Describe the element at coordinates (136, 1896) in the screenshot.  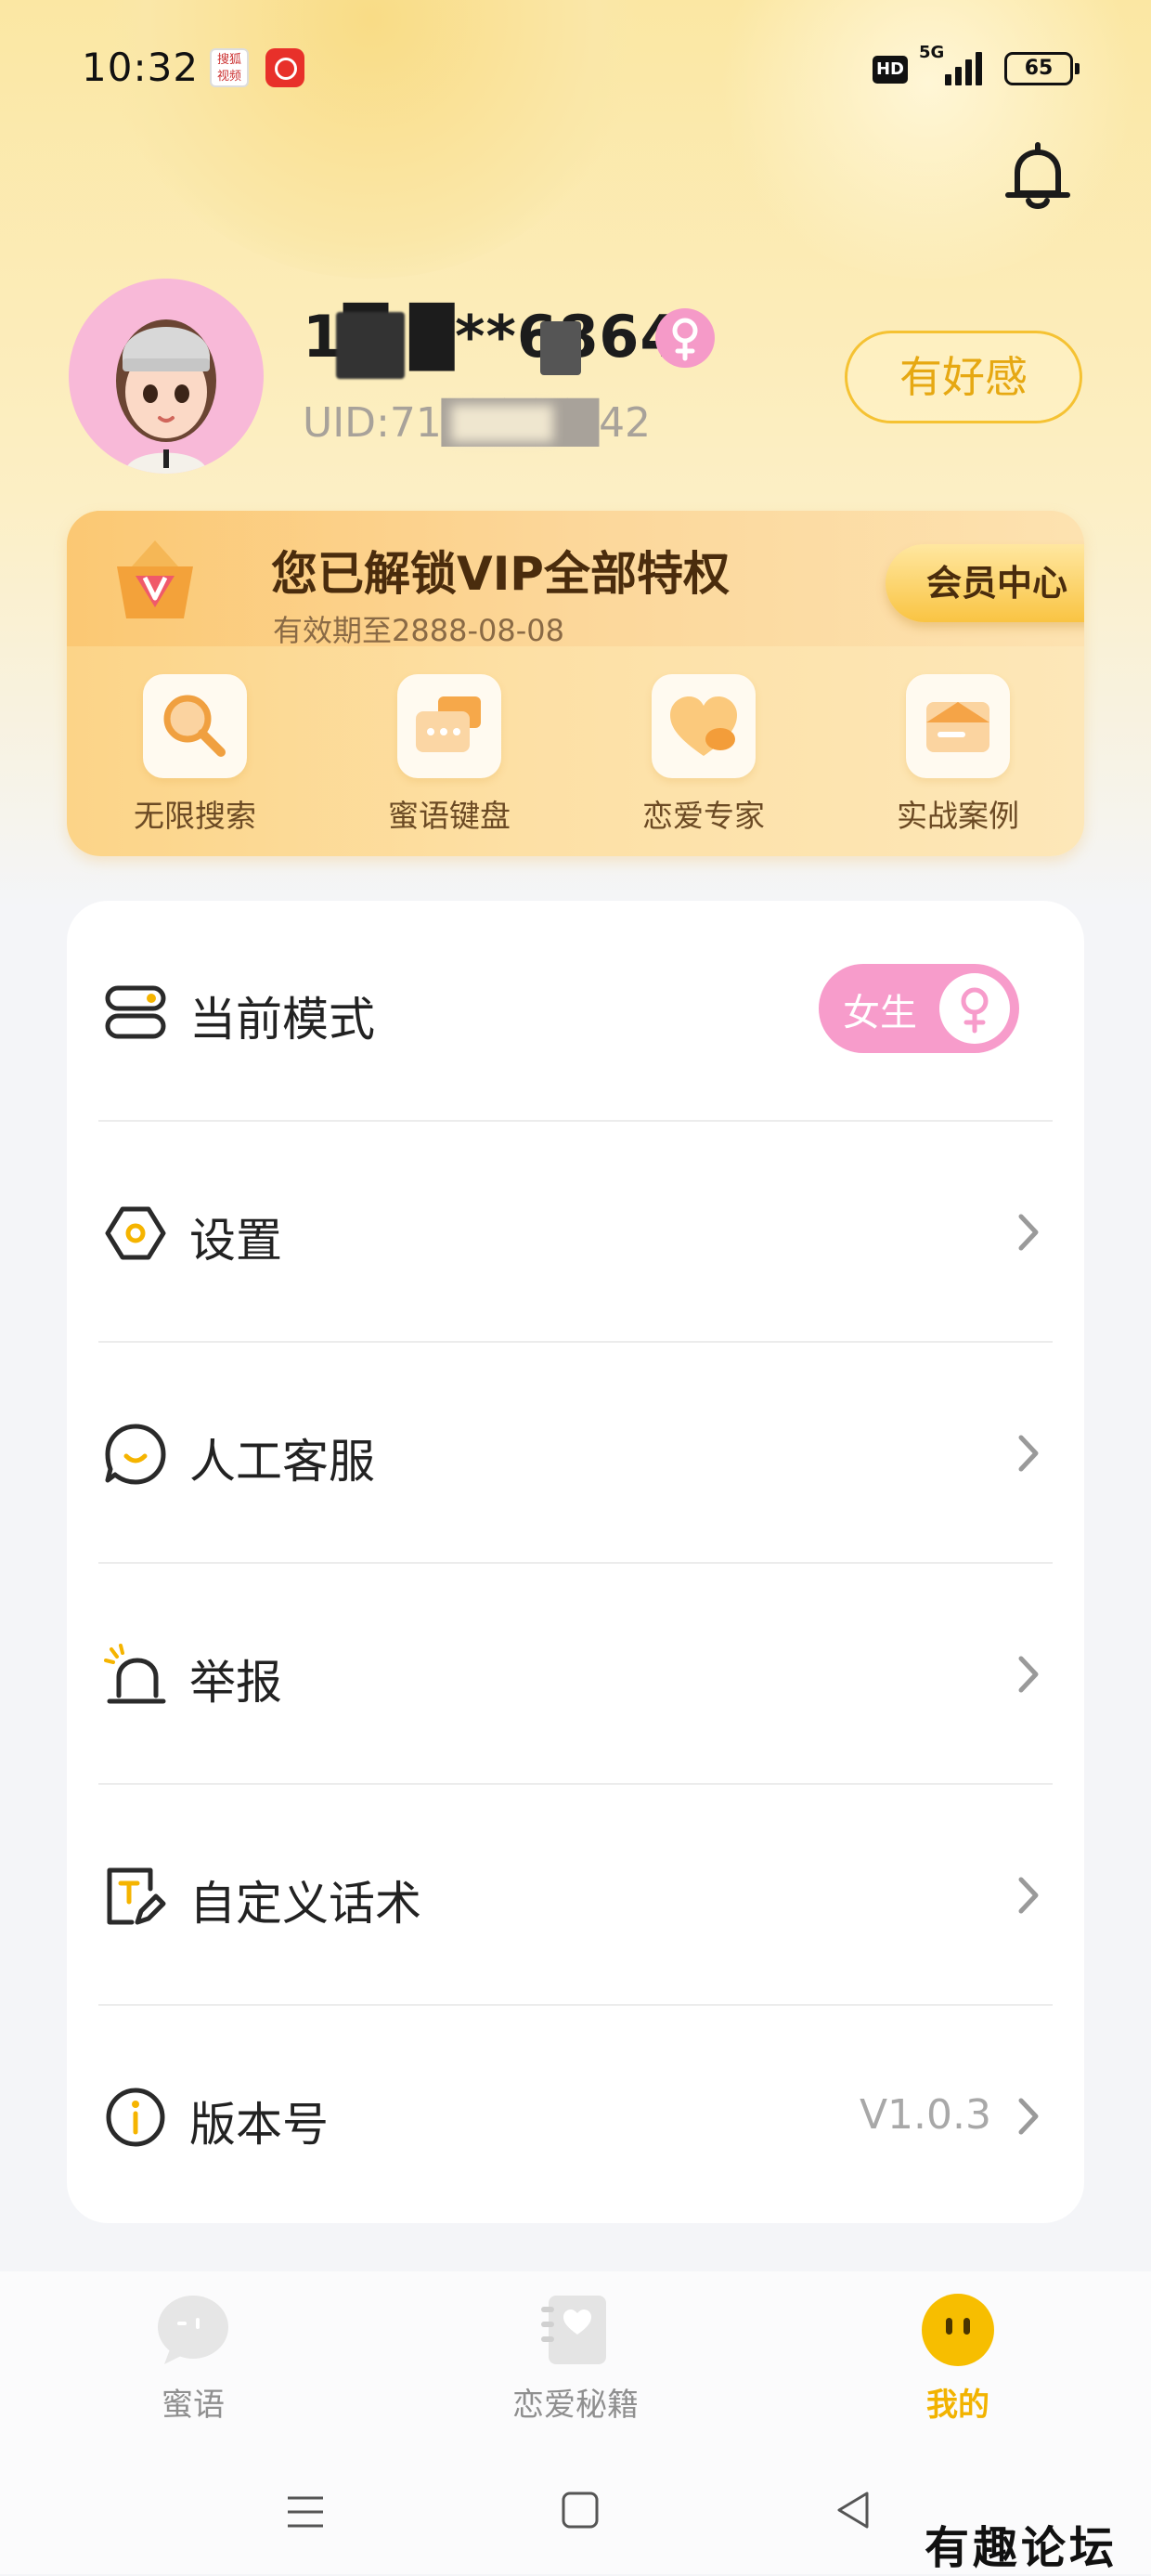
I see `custom-text-icon` at that location.